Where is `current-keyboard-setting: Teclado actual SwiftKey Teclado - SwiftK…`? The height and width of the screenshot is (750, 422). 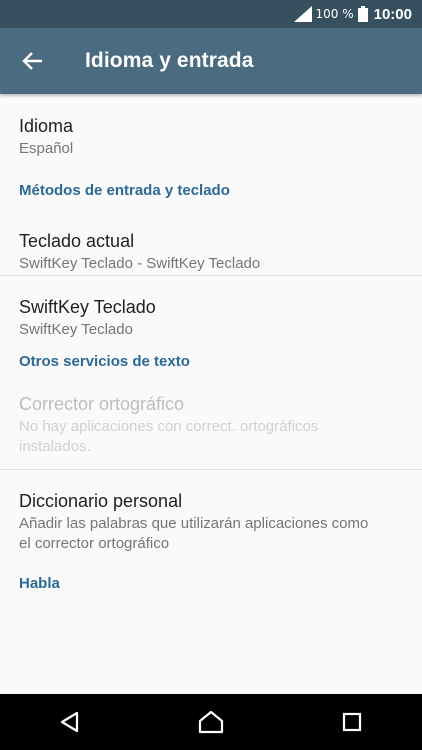
current-keyboard-setting: Teclado actual SwiftKey Teclado - SwiftK… is located at coordinates (211, 239).